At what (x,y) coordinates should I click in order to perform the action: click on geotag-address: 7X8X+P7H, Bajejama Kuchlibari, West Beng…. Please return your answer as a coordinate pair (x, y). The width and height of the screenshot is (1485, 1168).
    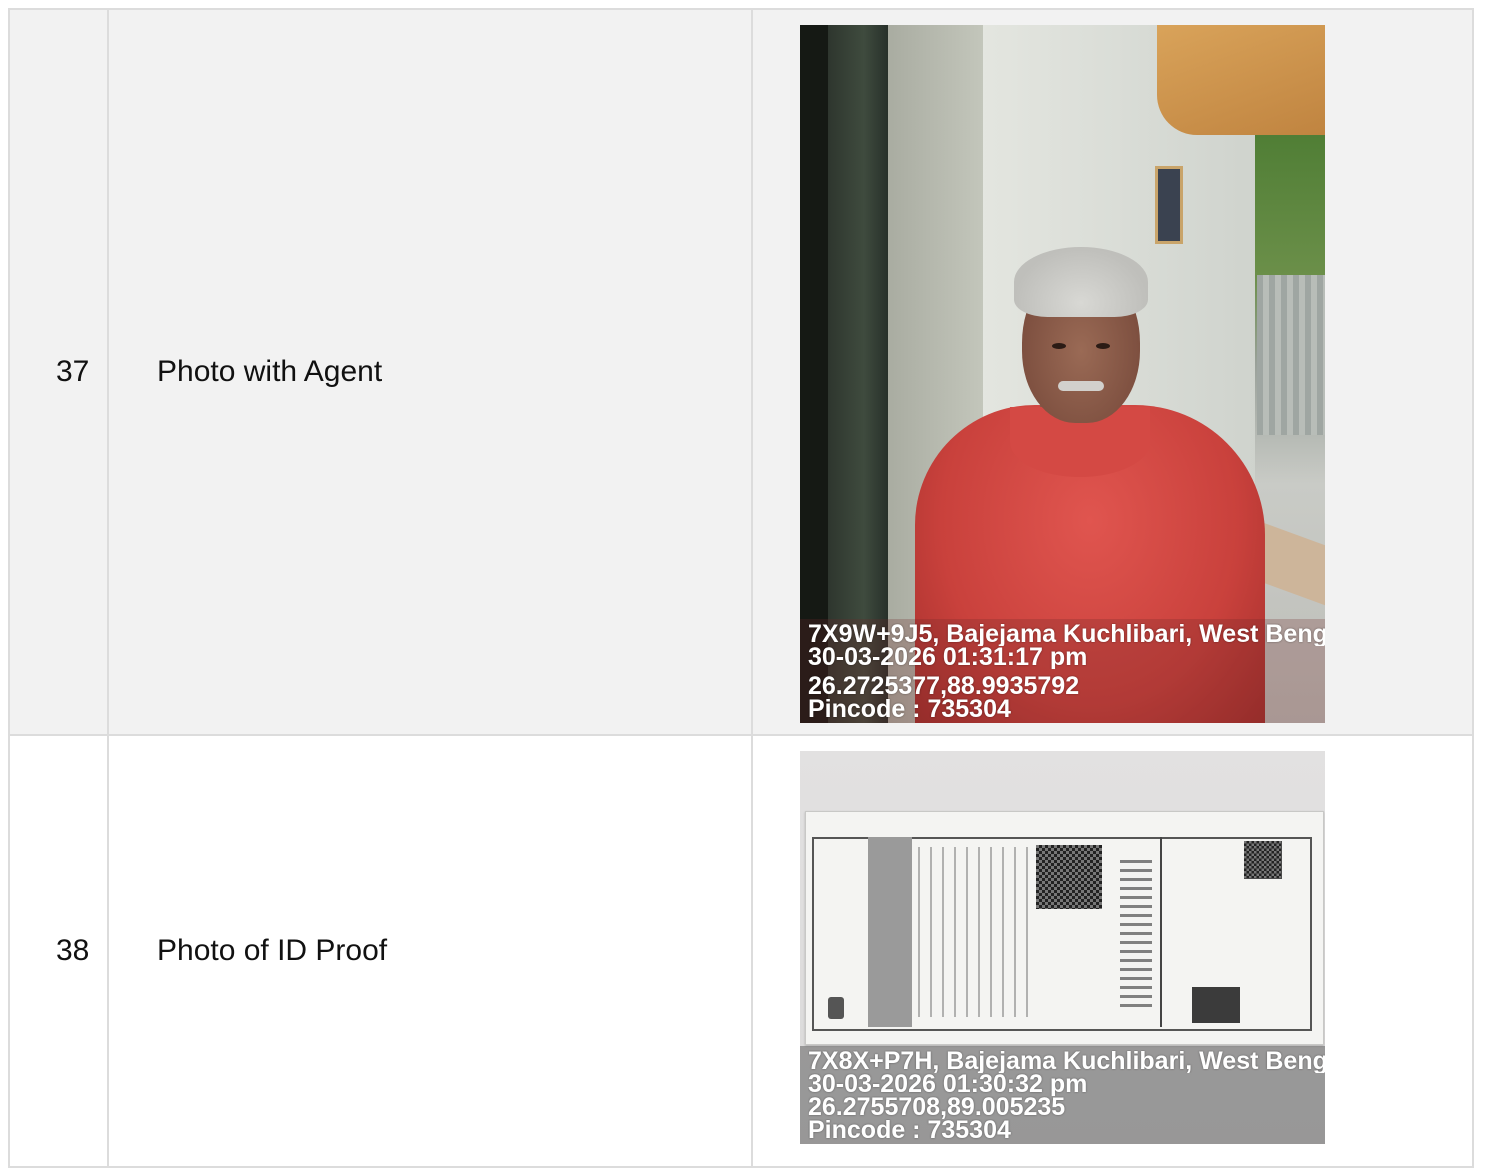
    Looking at the image, I should click on (1066, 1061).